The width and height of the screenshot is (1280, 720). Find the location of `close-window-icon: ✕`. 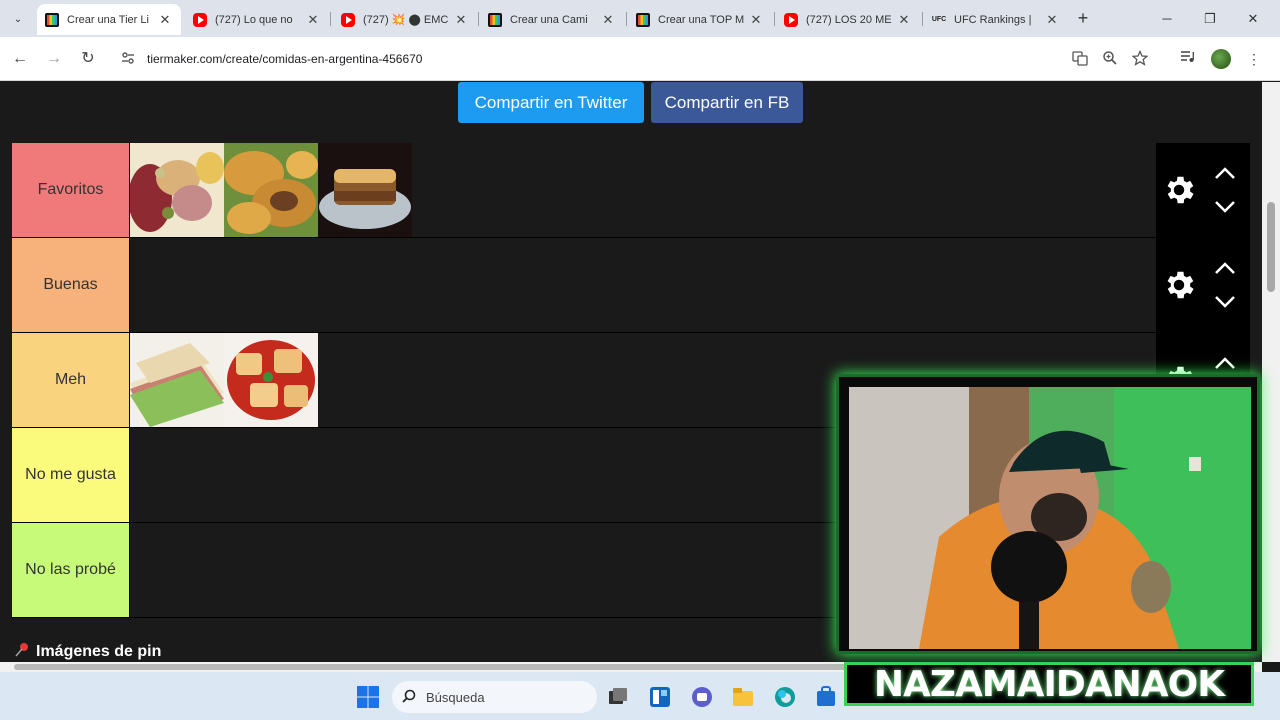

close-window-icon: ✕ is located at coordinates (1253, 19).